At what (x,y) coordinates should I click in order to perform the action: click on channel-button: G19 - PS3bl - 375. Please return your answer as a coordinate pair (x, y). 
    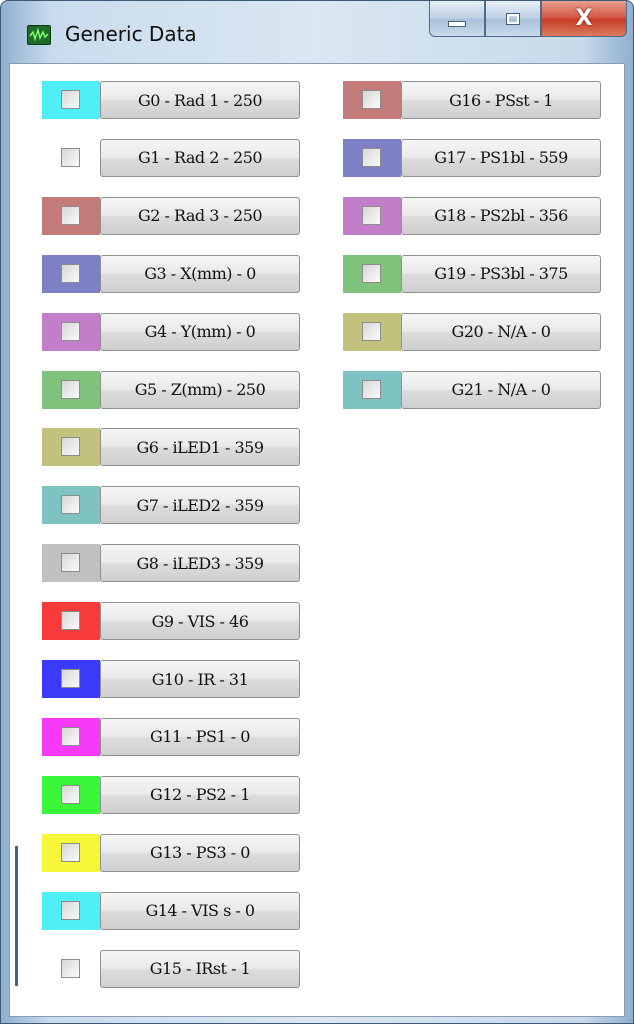
    Looking at the image, I should click on (501, 273).